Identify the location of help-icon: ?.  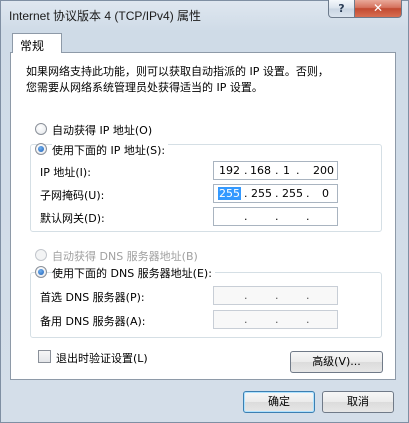
(341, 8).